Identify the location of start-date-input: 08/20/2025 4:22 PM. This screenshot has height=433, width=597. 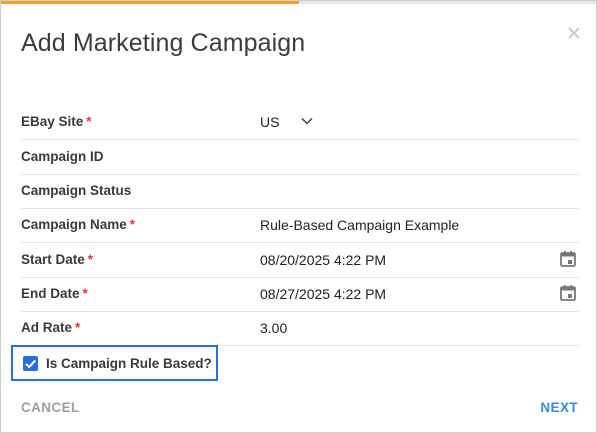
(323, 260).